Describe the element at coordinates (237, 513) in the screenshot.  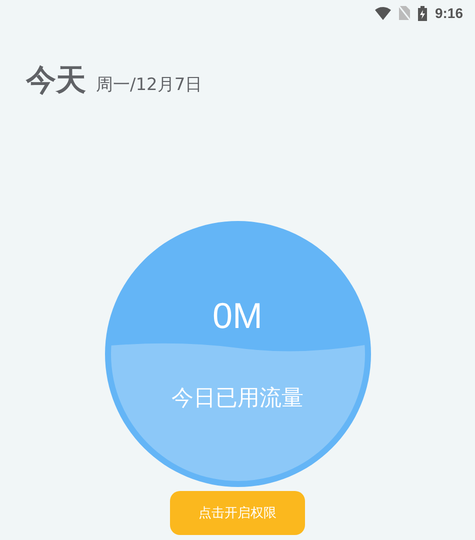
I see `enable-permission-button: 点击开启权限` at that location.